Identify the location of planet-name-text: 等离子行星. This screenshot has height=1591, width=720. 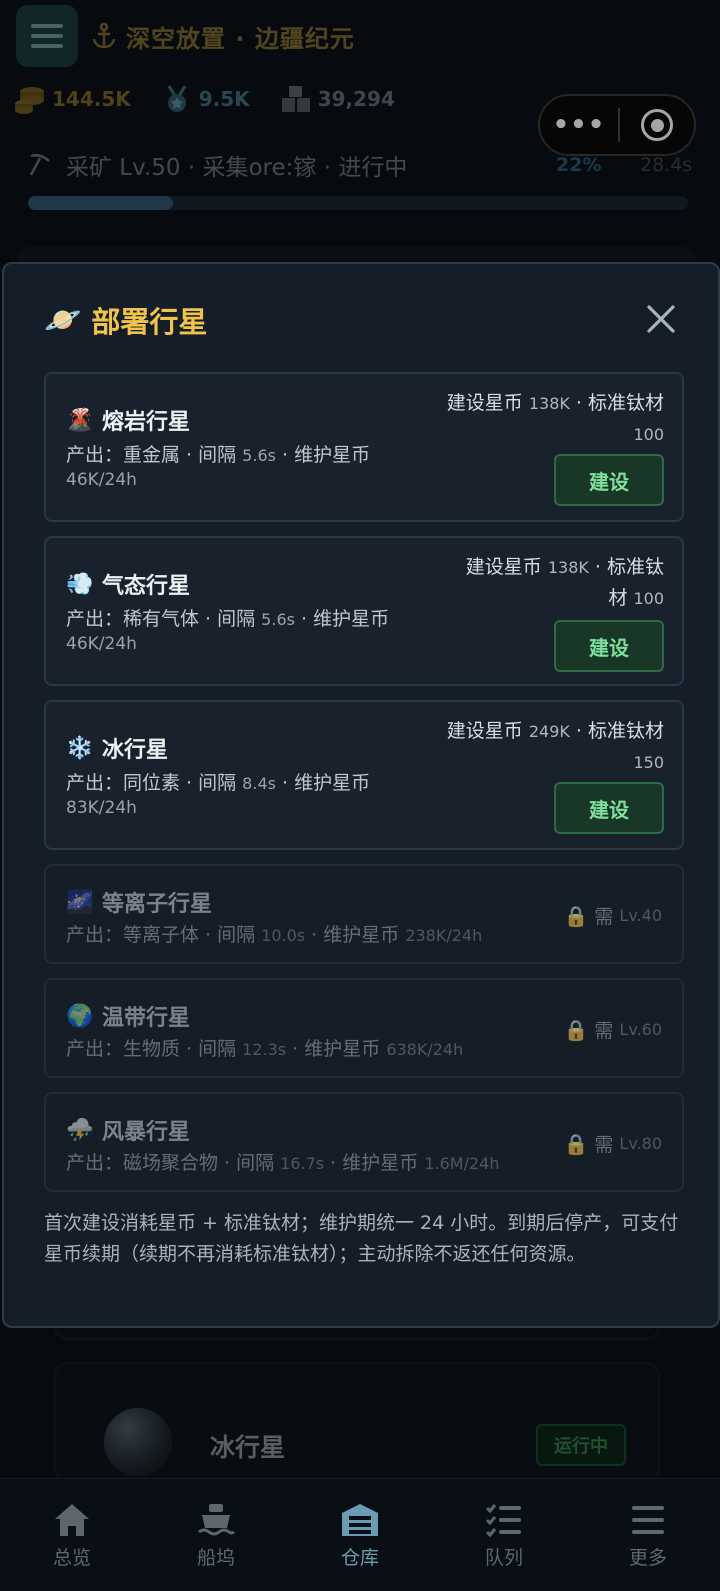
(157, 904).